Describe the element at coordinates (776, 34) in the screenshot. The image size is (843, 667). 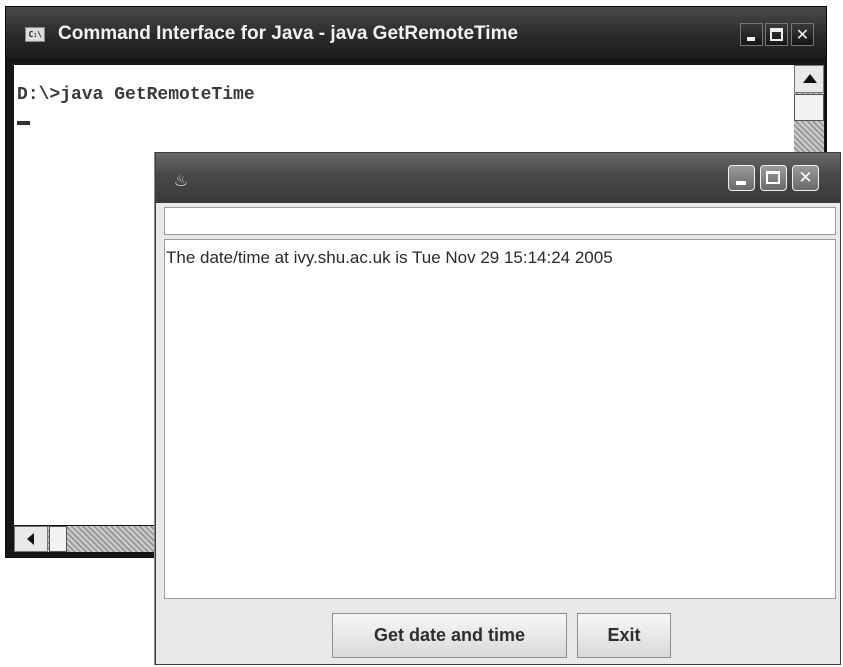
I see `cmd-maximize-button` at that location.